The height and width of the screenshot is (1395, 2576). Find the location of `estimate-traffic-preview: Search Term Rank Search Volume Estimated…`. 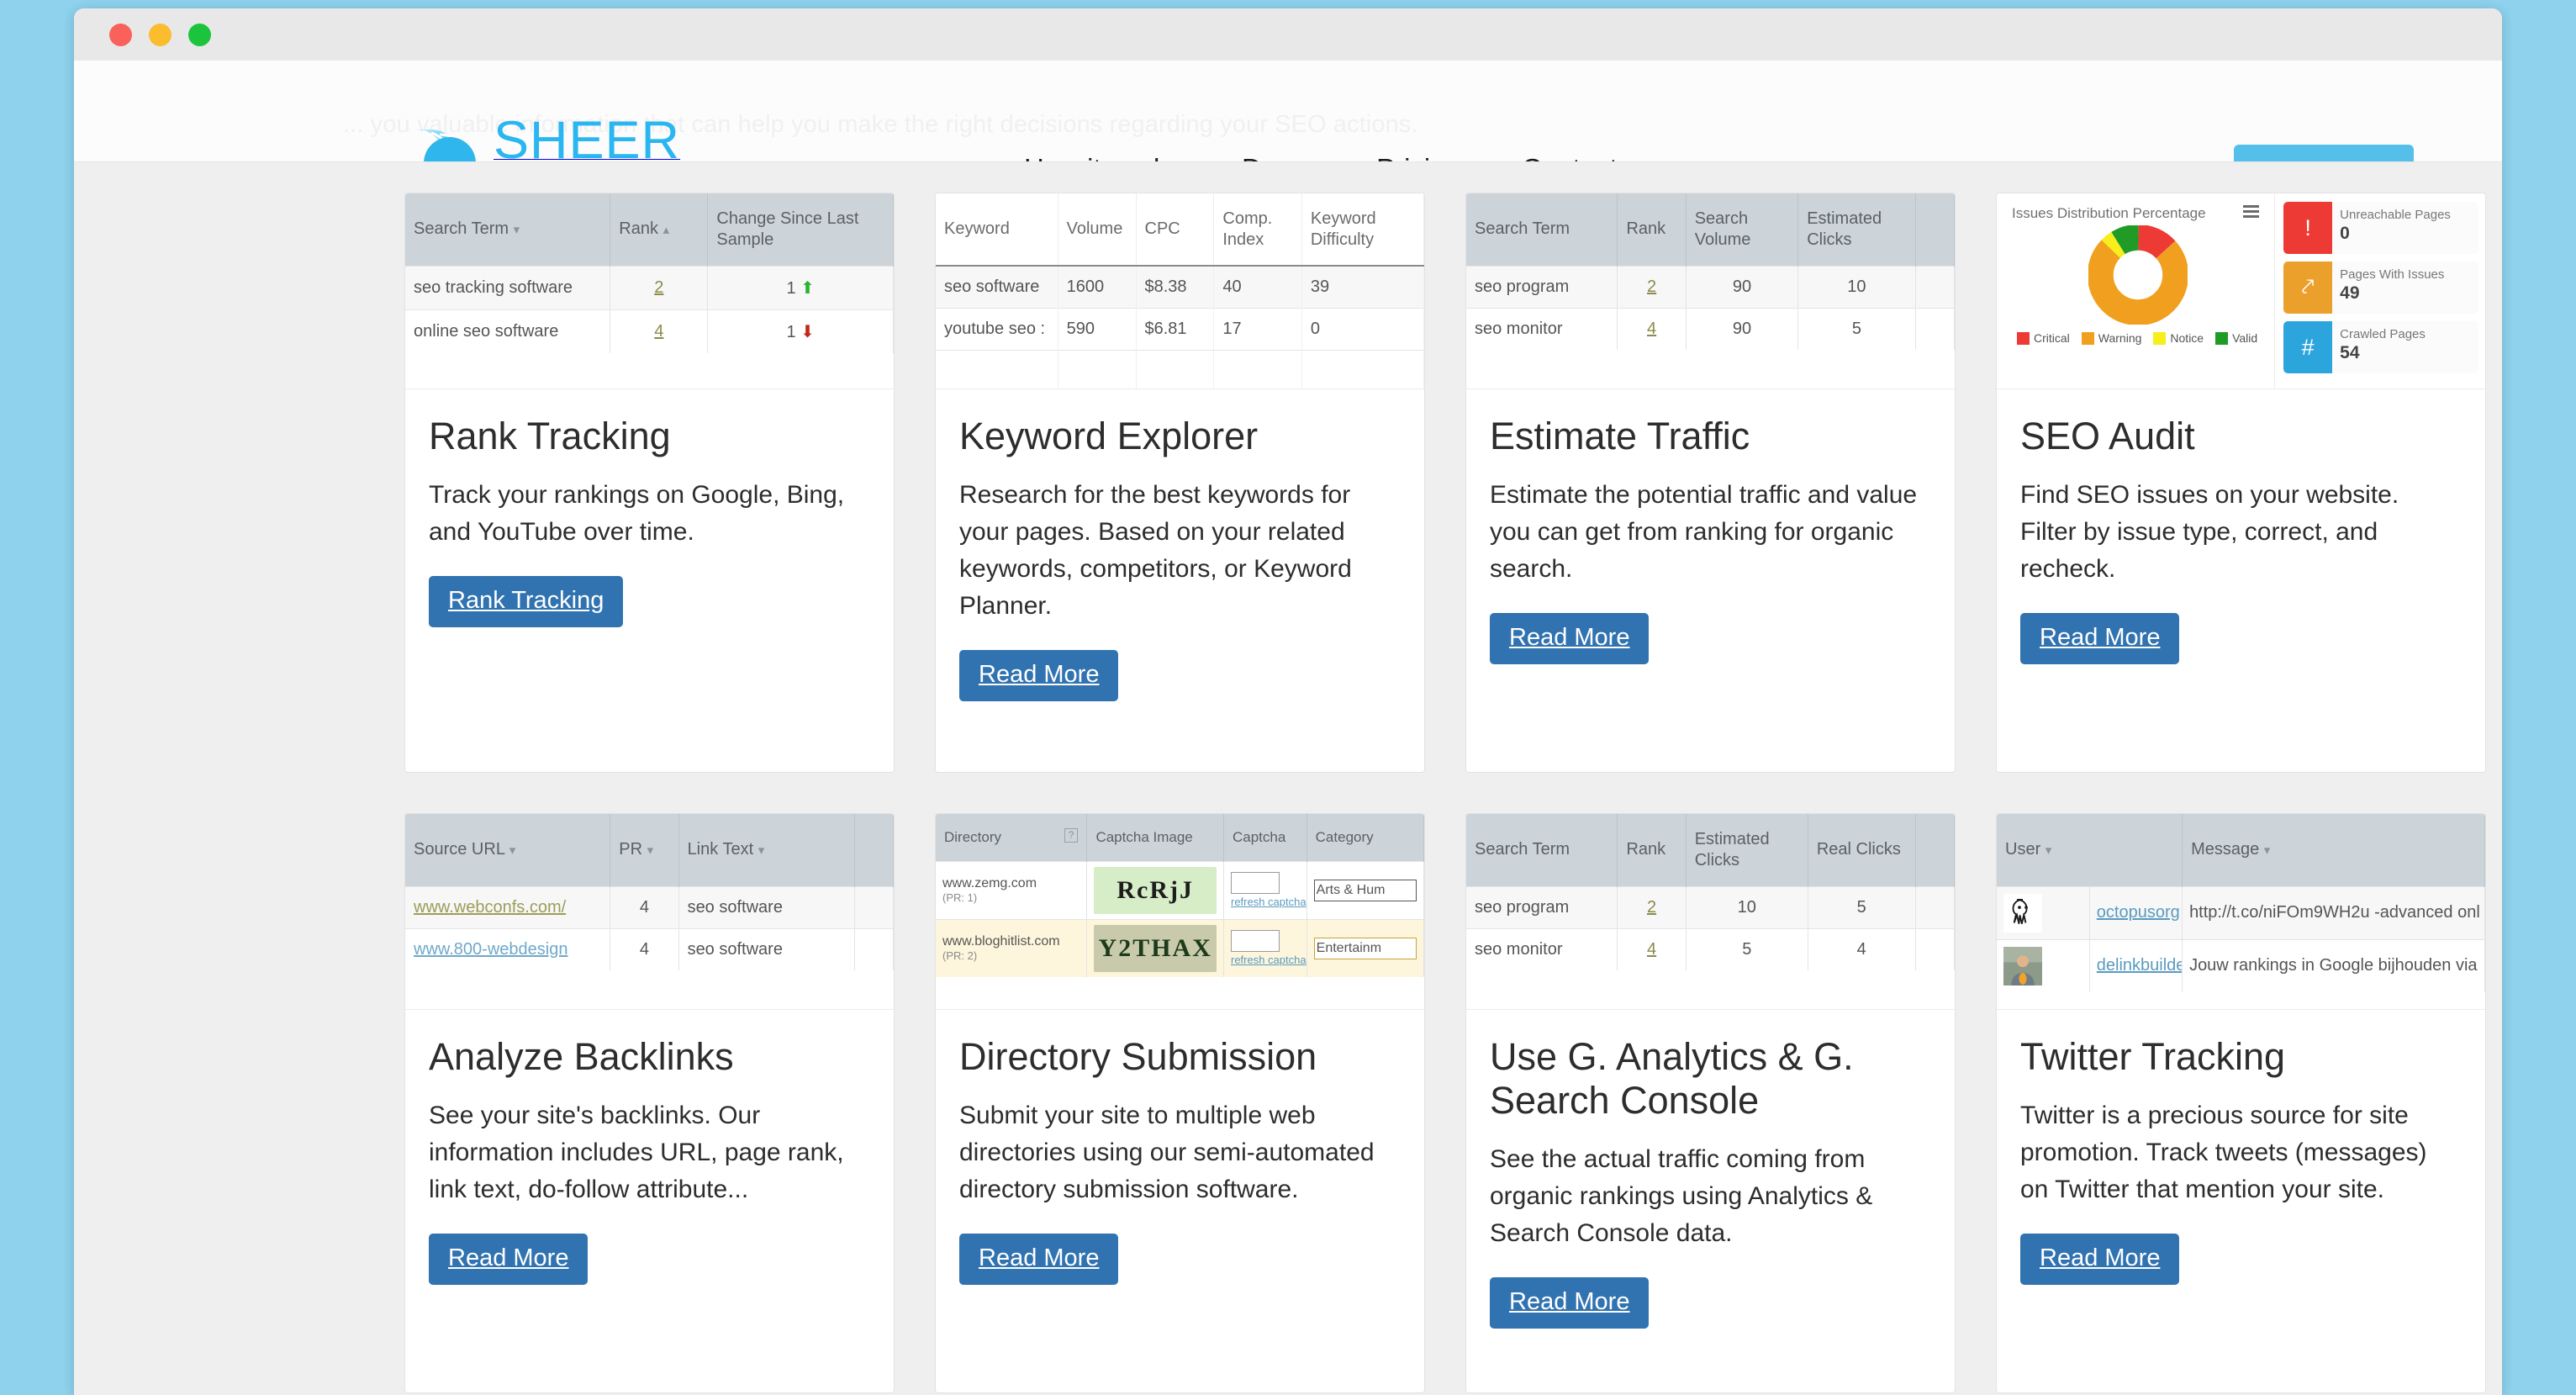

estimate-traffic-preview: Search Term Rank Search Volume Estimated… is located at coordinates (1710, 291).